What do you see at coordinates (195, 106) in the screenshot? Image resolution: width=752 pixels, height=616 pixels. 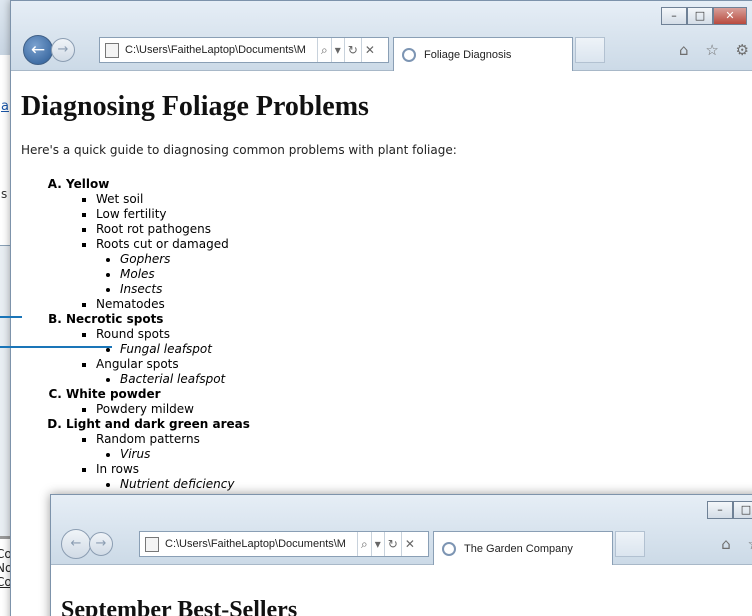 I see `page-title: Diagnosing Foliage Problems` at bounding box center [195, 106].